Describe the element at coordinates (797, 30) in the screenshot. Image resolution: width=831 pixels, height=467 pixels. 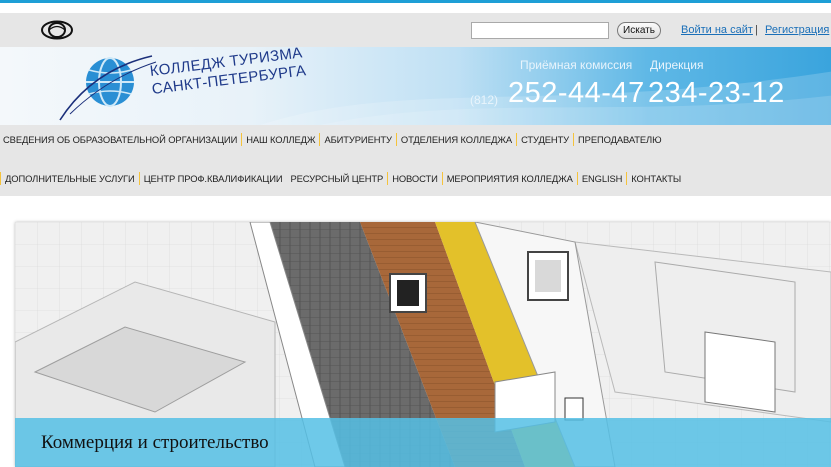
I see `register-link: Регистрация` at that location.